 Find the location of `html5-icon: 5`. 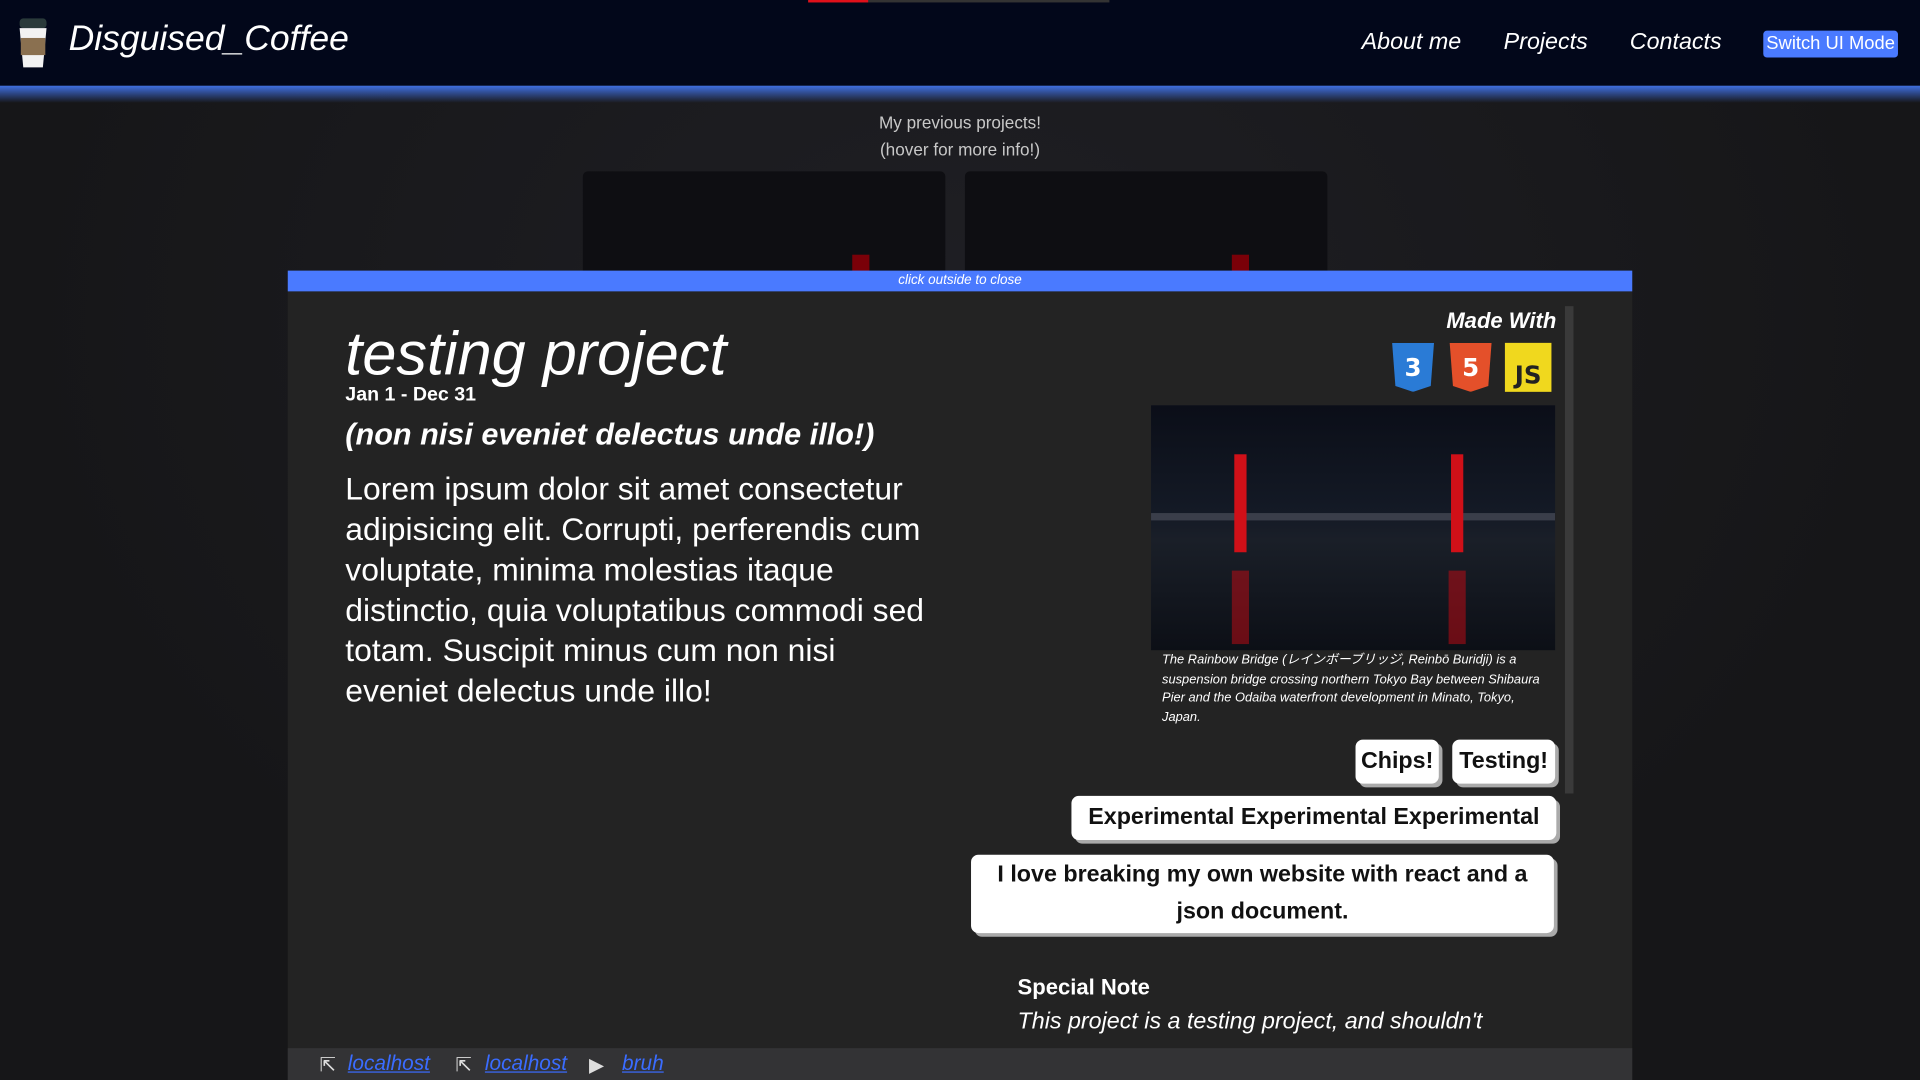

html5-icon: 5 is located at coordinates (1470, 367).